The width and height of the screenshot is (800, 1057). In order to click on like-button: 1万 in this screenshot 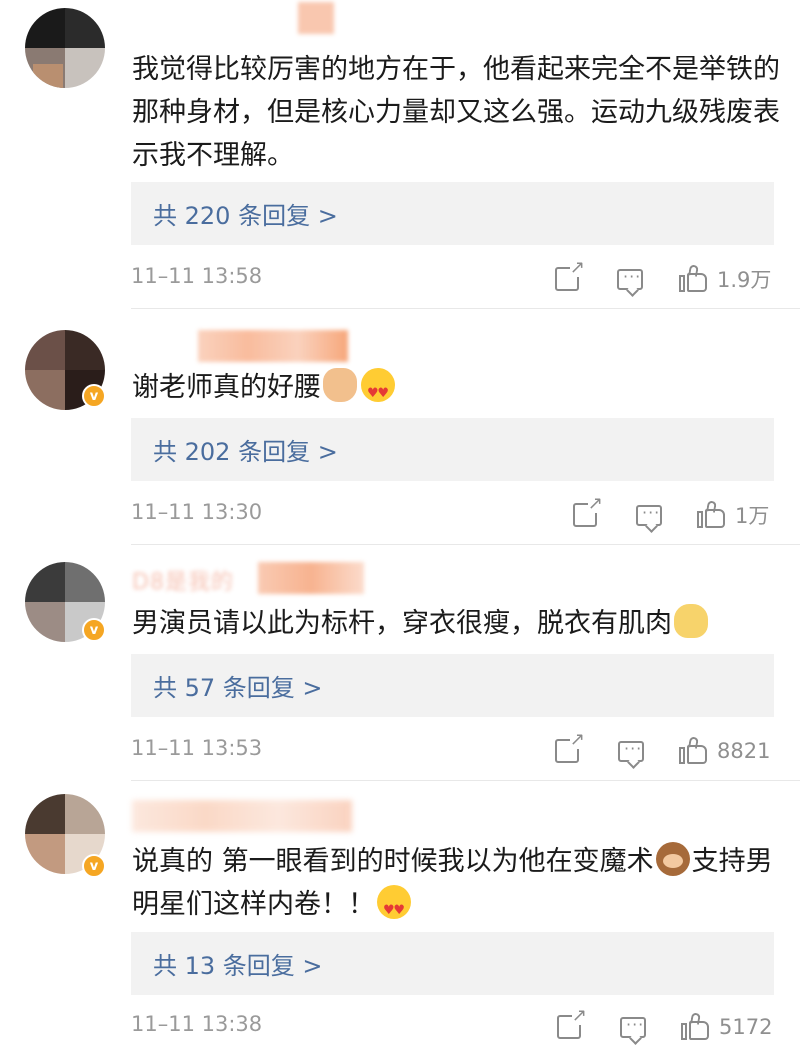, I will do `click(733, 515)`.